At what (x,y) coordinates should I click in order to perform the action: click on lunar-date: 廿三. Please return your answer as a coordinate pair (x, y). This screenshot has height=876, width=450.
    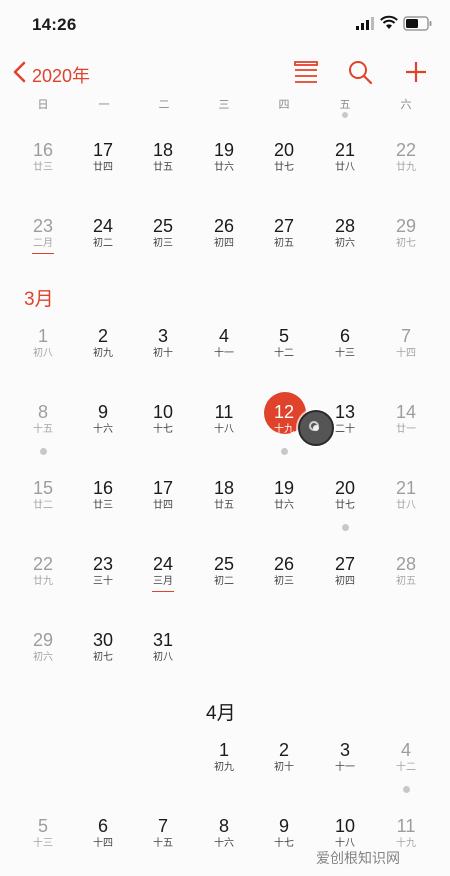
    Looking at the image, I should click on (43, 167).